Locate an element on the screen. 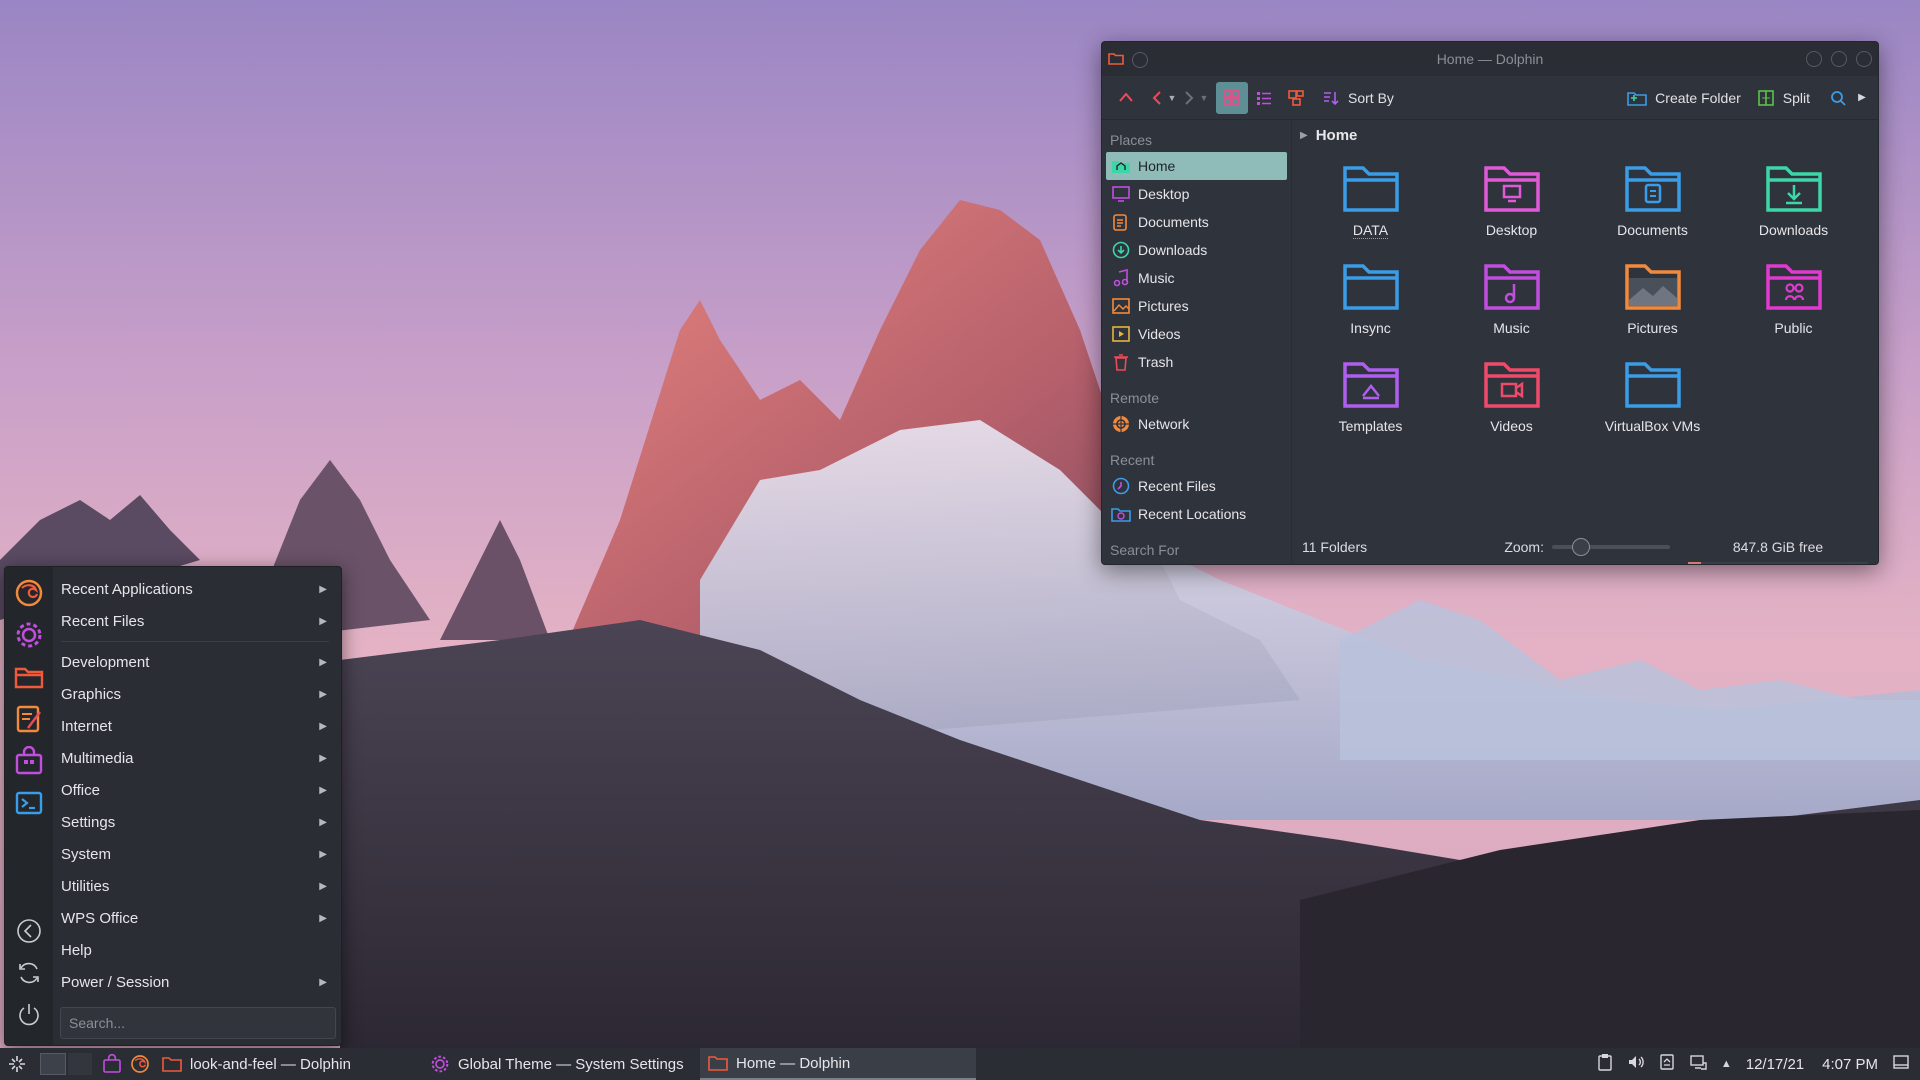  maximize-button is located at coordinates (1839, 59).